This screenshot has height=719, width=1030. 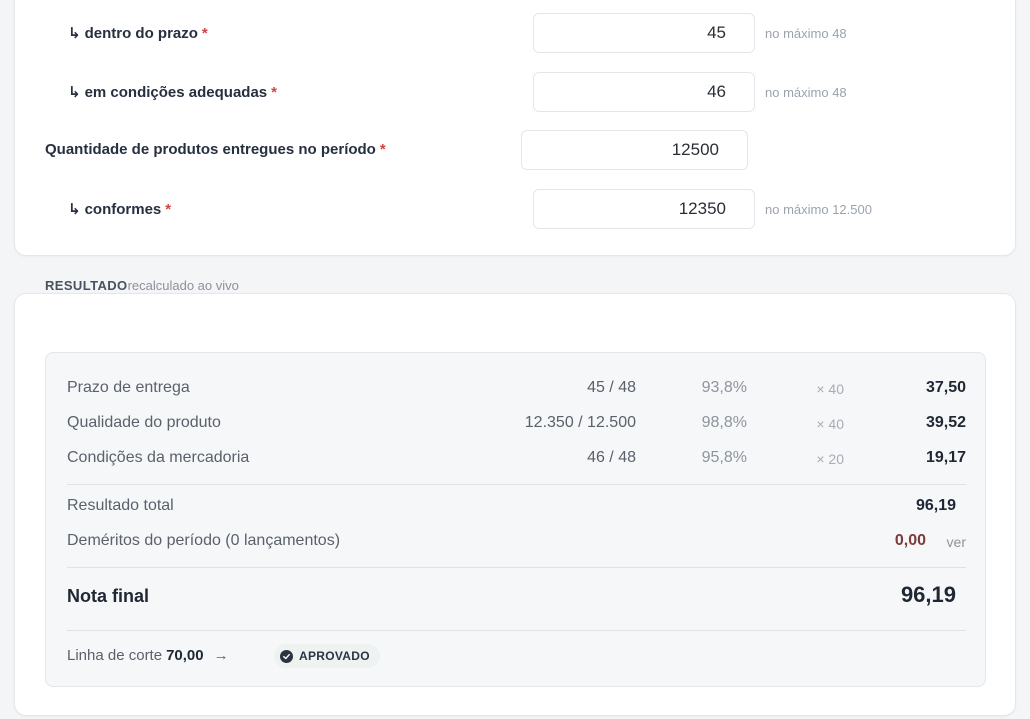 What do you see at coordinates (945, 457) in the screenshot?
I see `criterion-points: 19,17` at bounding box center [945, 457].